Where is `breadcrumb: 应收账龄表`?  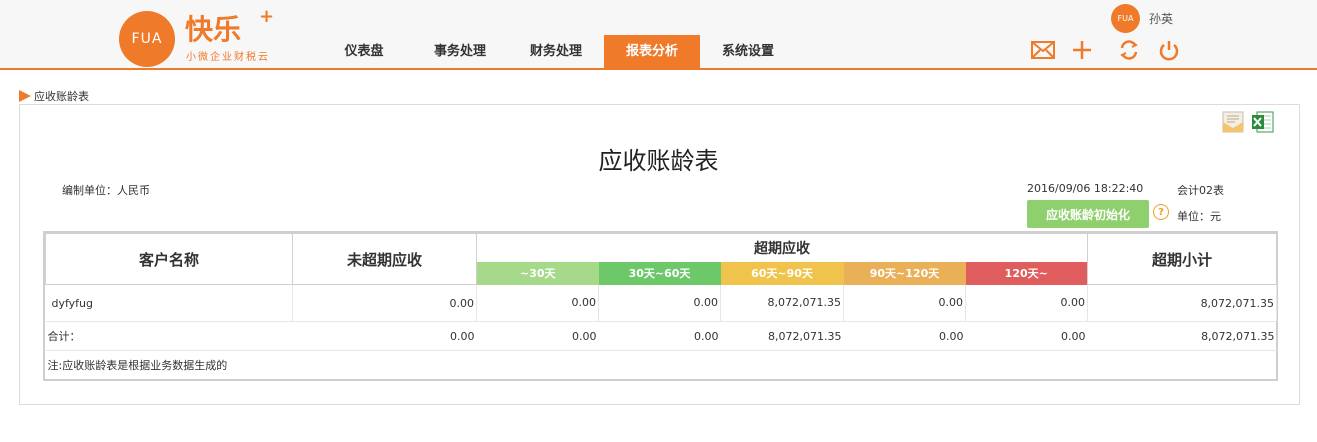 breadcrumb: 应收账龄表 is located at coordinates (54, 96).